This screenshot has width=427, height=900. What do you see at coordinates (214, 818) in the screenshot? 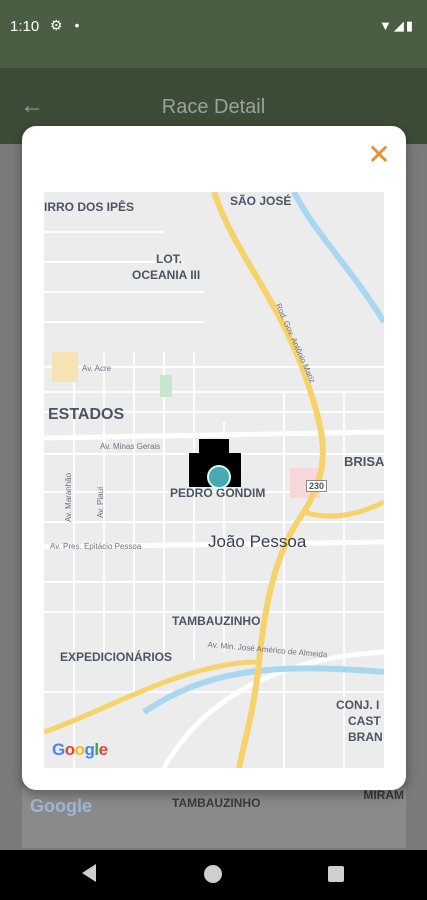
I see `background-map: Google TAMBAUZINHO MIRAM` at bounding box center [214, 818].